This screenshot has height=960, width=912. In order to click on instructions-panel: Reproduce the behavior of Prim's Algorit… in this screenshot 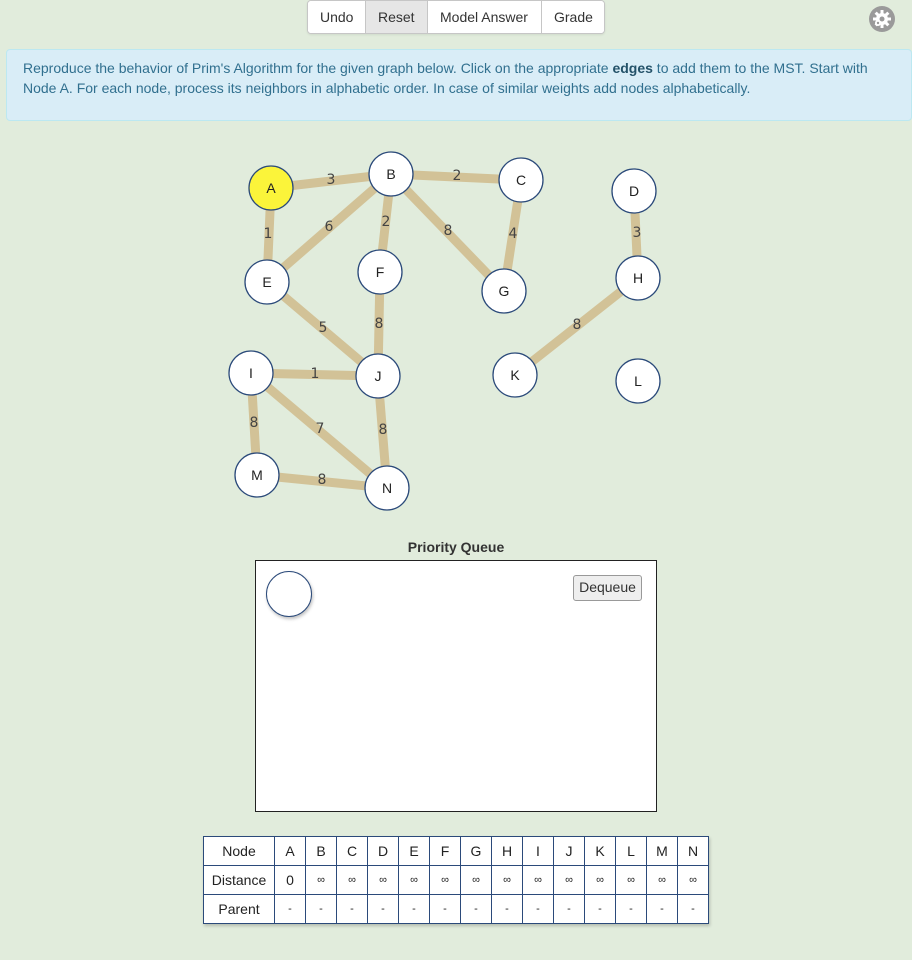, I will do `click(459, 85)`.